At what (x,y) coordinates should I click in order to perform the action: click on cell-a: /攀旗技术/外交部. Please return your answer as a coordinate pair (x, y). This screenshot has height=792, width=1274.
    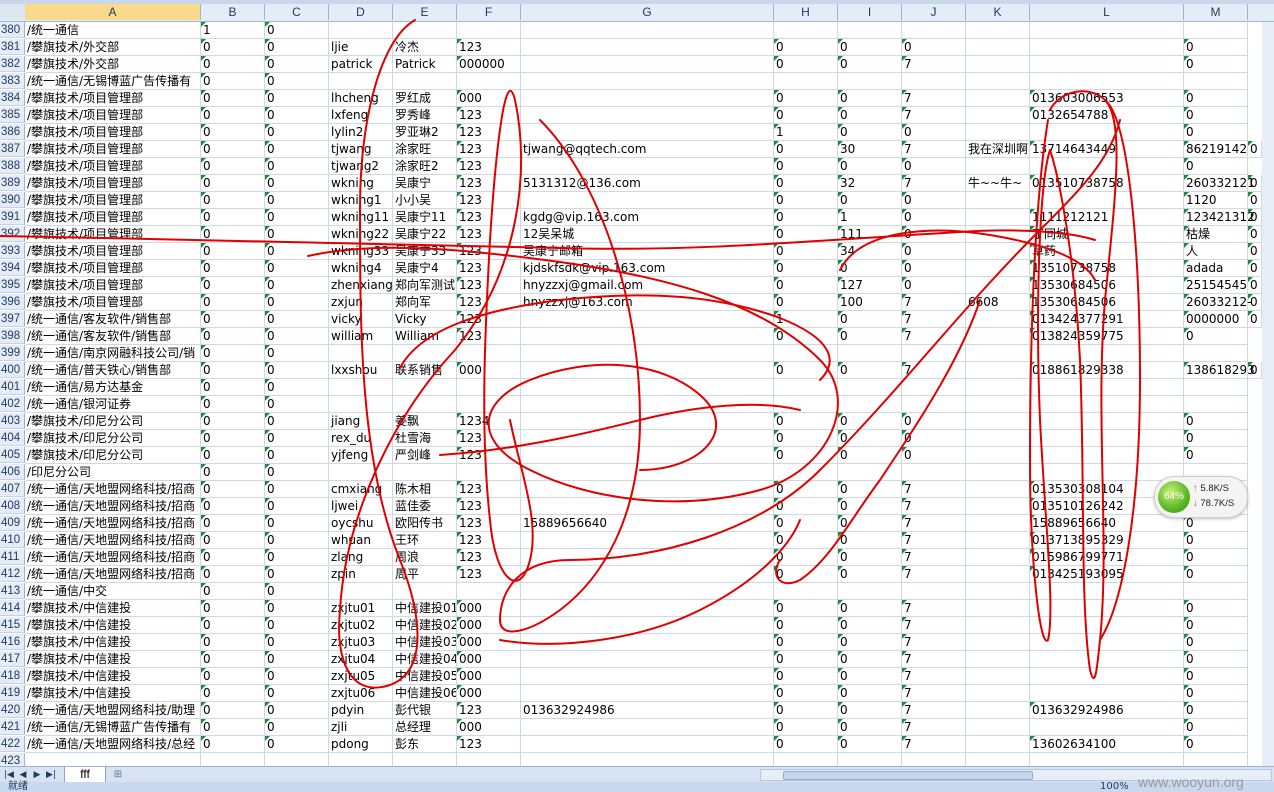
    Looking at the image, I should click on (113, 64).